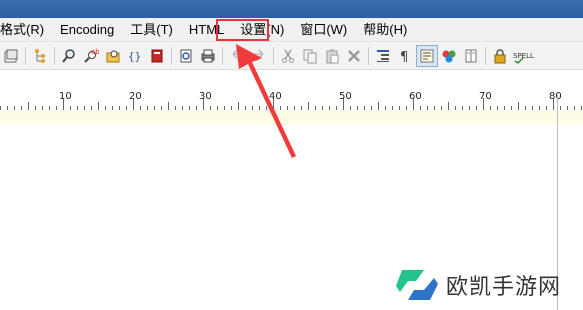  Describe the element at coordinates (310, 56) in the screenshot. I see `copy-icon` at that location.